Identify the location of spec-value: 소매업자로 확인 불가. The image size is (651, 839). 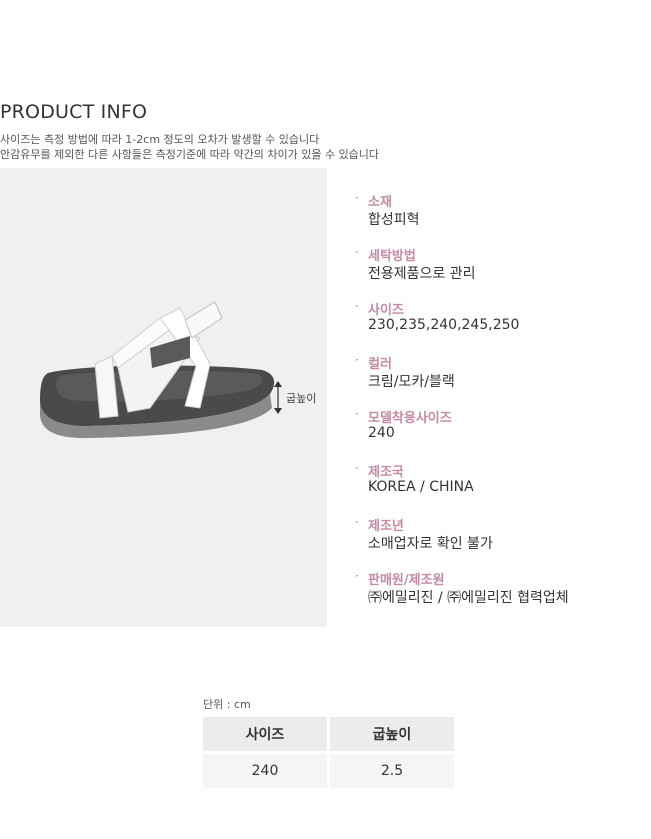
(430, 544).